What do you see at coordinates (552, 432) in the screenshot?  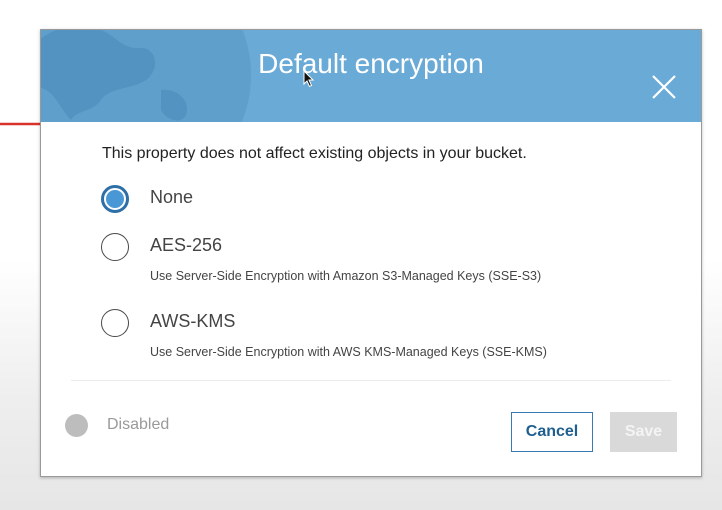 I see `cancel-button: Cancel` at bounding box center [552, 432].